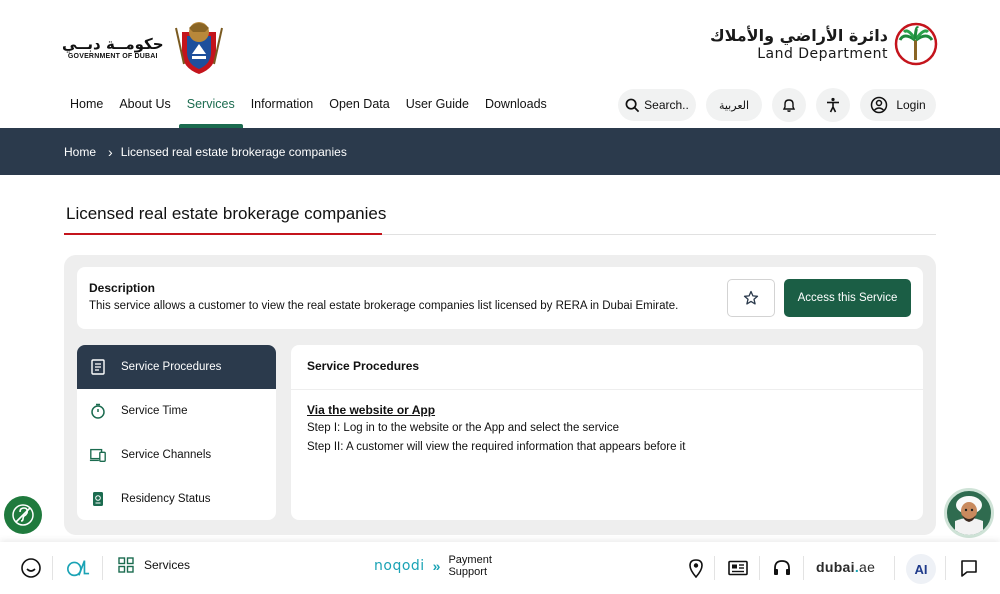 This screenshot has height=594, width=1000. I want to click on login-label: Login, so click(911, 105).